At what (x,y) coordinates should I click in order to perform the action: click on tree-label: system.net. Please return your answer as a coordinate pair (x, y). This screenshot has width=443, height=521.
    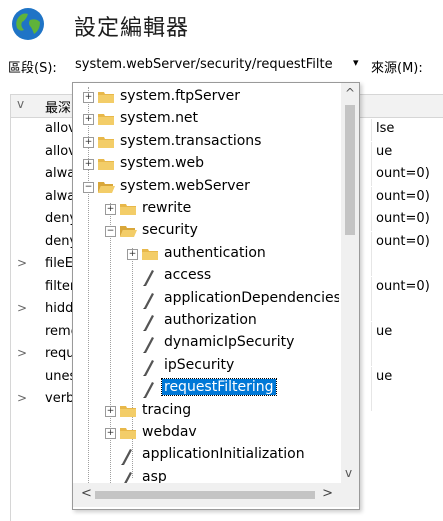
    Looking at the image, I should click on (159, 118).